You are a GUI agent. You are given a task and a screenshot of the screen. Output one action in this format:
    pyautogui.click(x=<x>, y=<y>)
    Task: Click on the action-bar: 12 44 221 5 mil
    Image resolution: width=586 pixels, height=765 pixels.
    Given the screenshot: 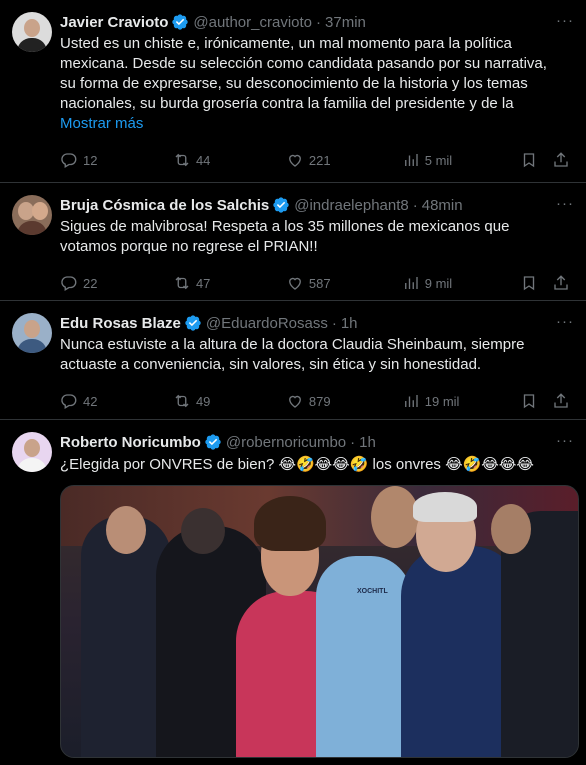 What is the action you would take?
    pyautogui.click(x=315, y=160)
    